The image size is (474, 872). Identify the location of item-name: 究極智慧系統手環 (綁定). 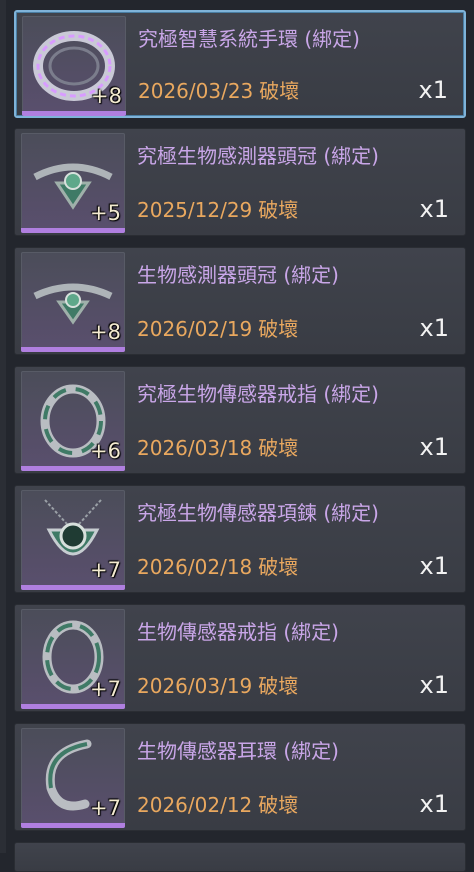
(249, 39).